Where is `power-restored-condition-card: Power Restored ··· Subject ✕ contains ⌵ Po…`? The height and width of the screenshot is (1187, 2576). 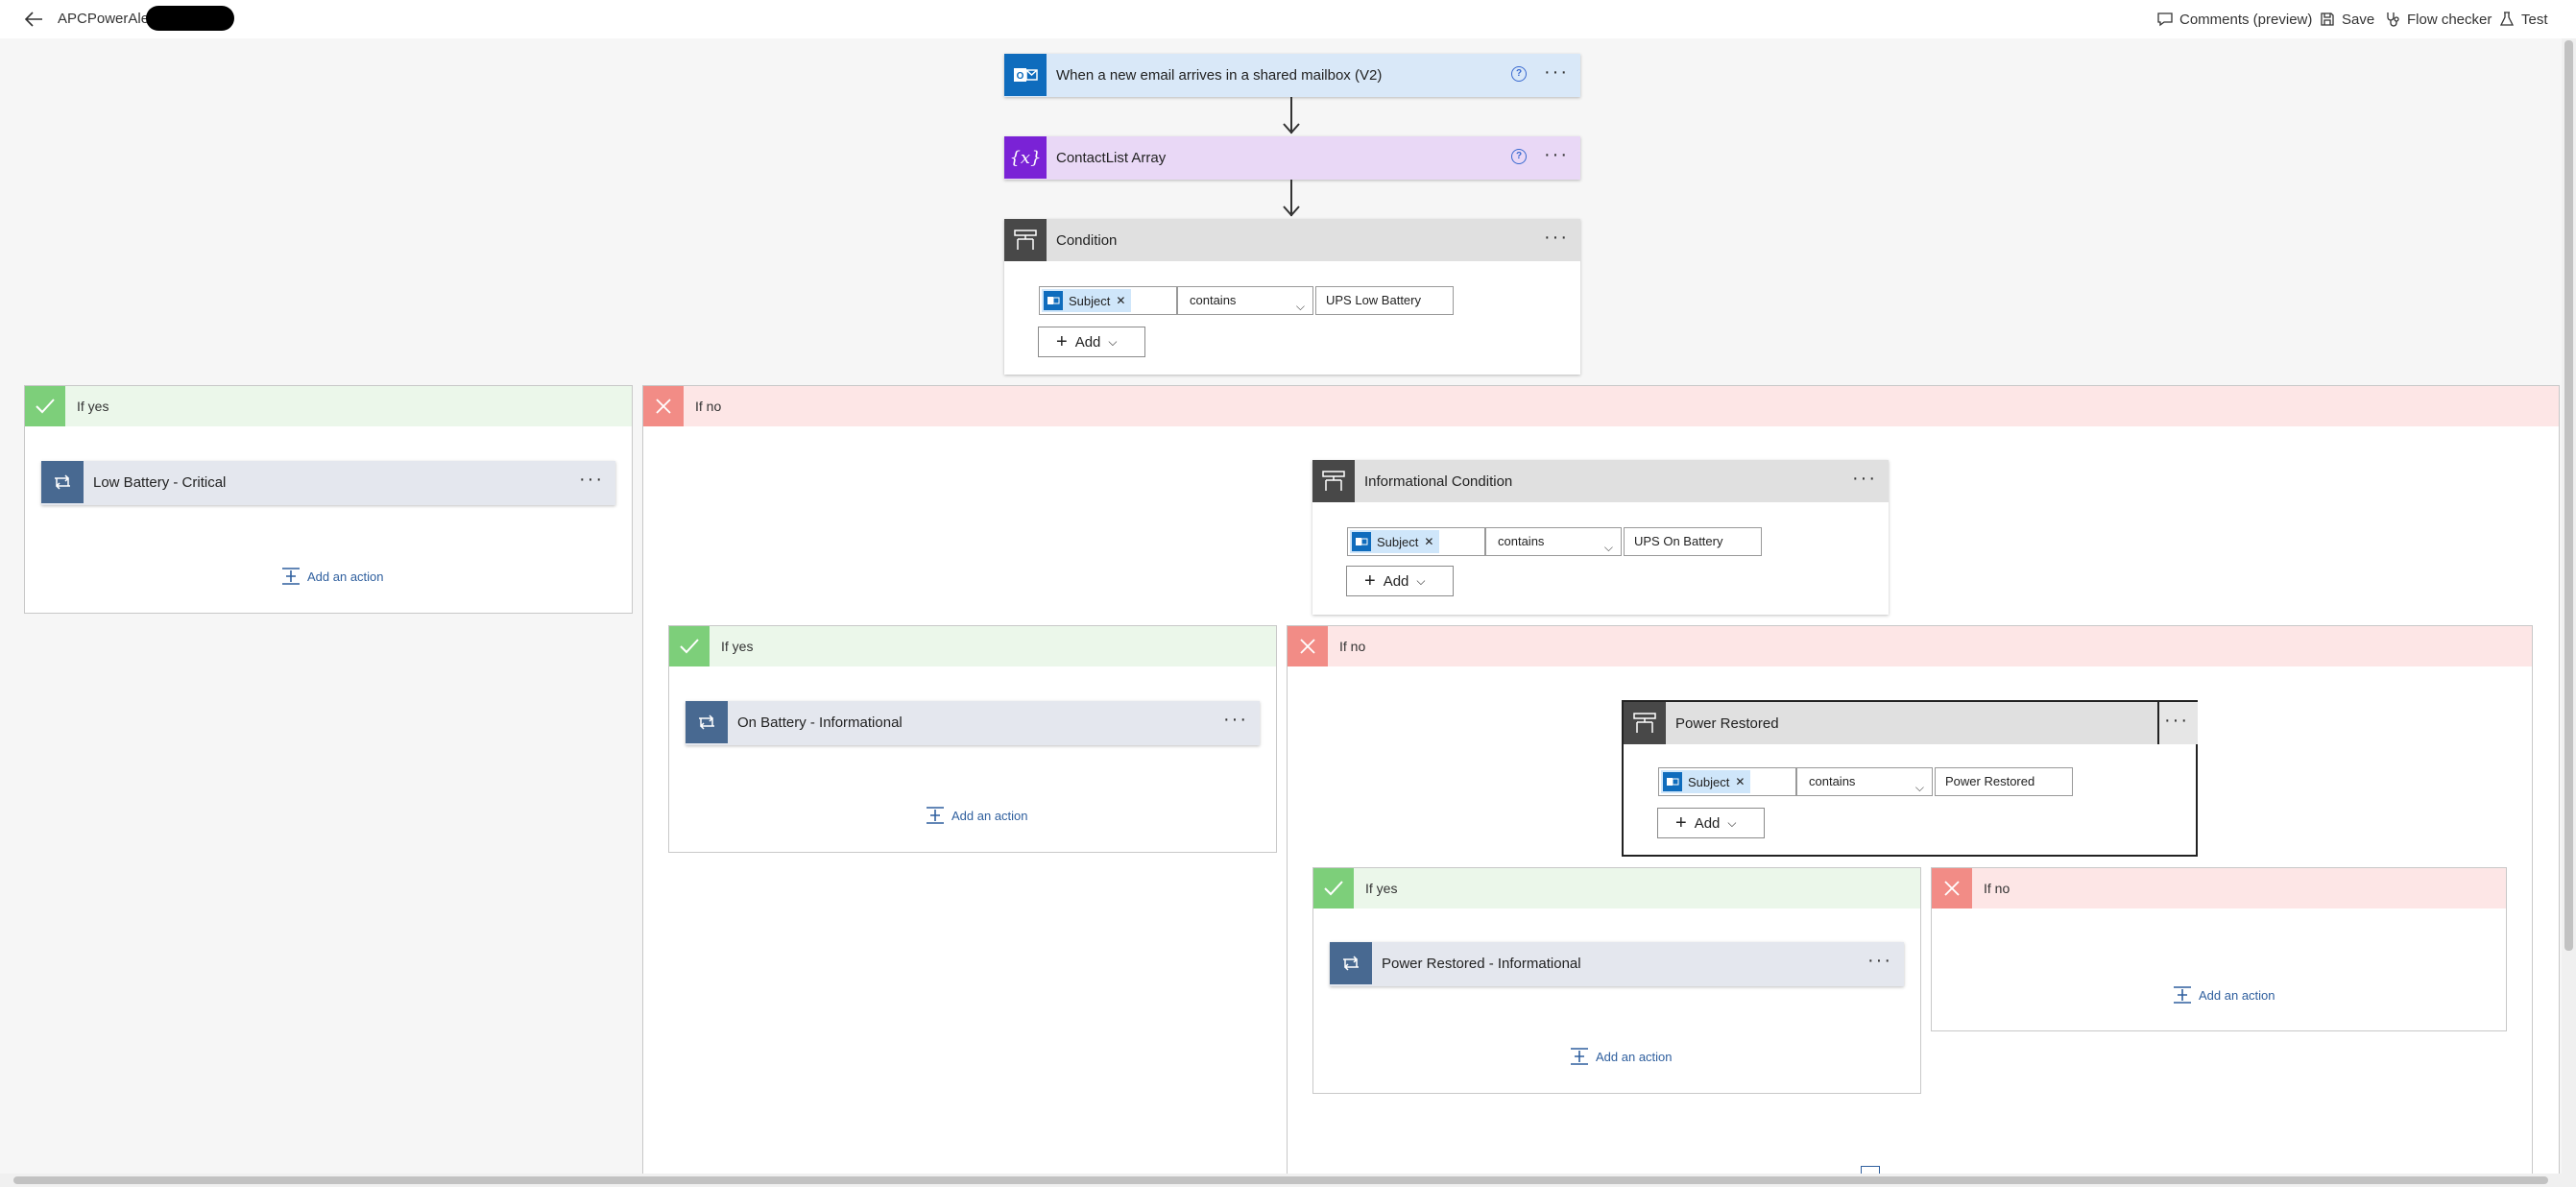 power-restored-condition-card: Power Restored ··· Subject ✕ contains ⌵ Po… is located at coordinates (1910, 778).